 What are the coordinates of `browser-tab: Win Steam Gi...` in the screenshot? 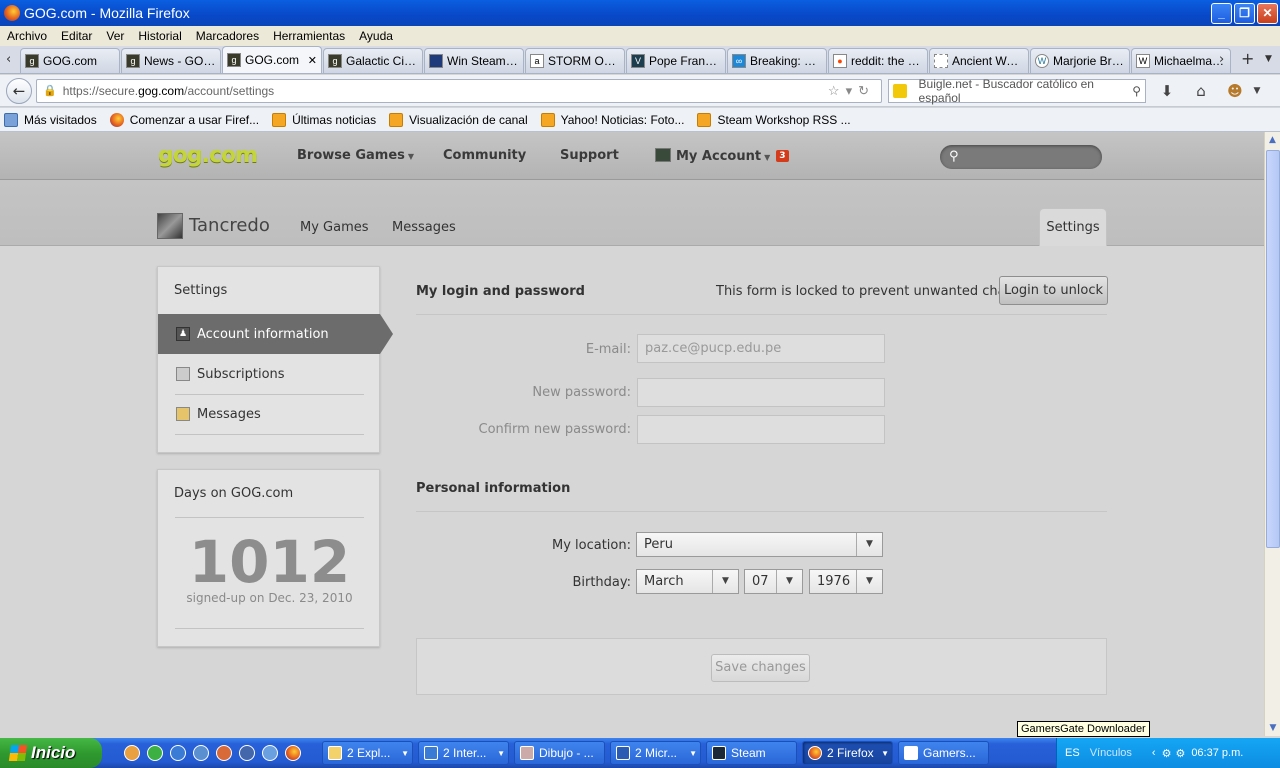 It's located at (474, 60).